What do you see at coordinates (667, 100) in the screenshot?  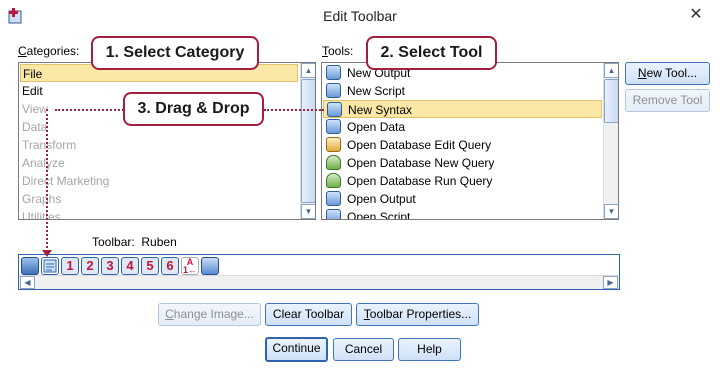 I see `remove-tool-button: Remove Tool` at bounding box center [667, 100].